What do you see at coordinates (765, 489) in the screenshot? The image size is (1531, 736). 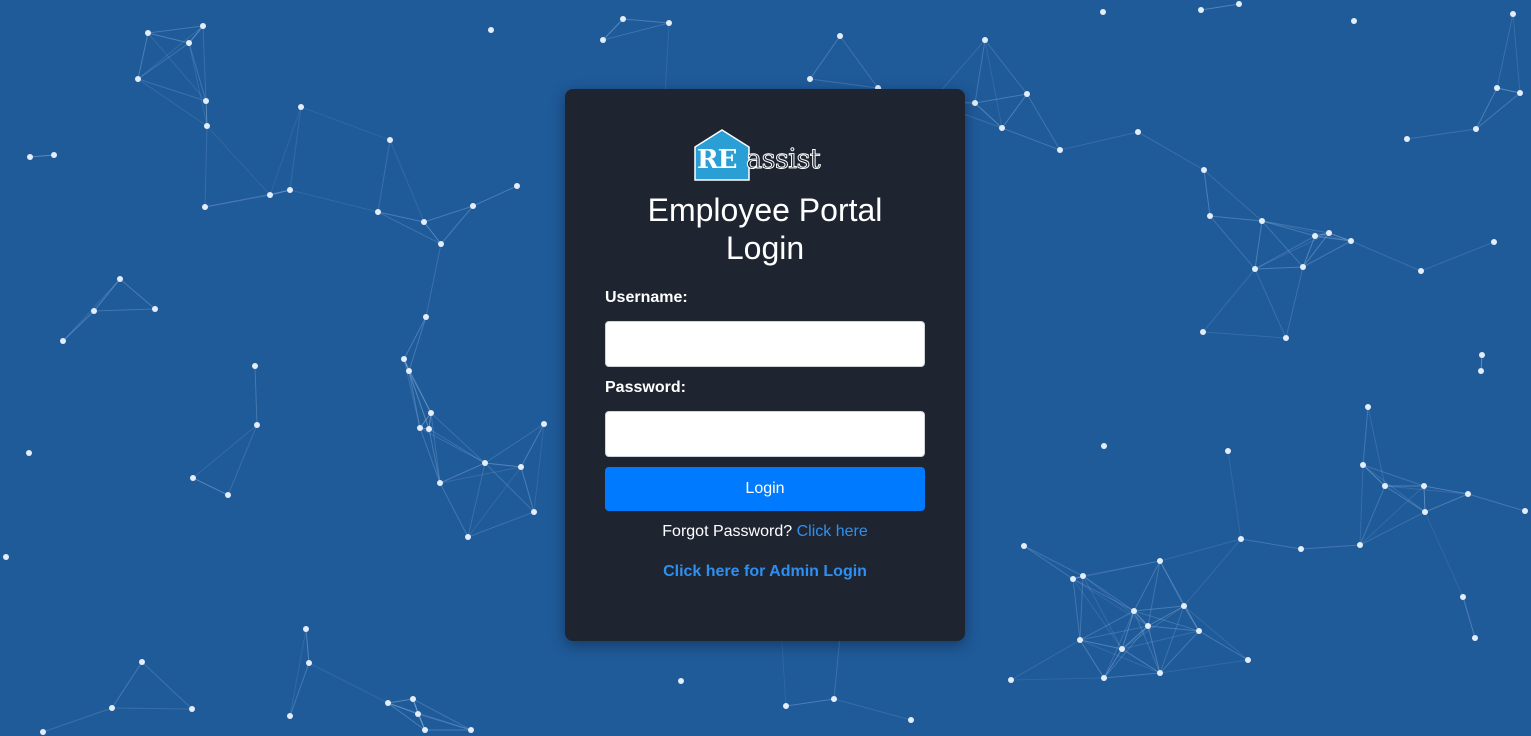 I see `login-button: Login` at bounding box center [765, 489].